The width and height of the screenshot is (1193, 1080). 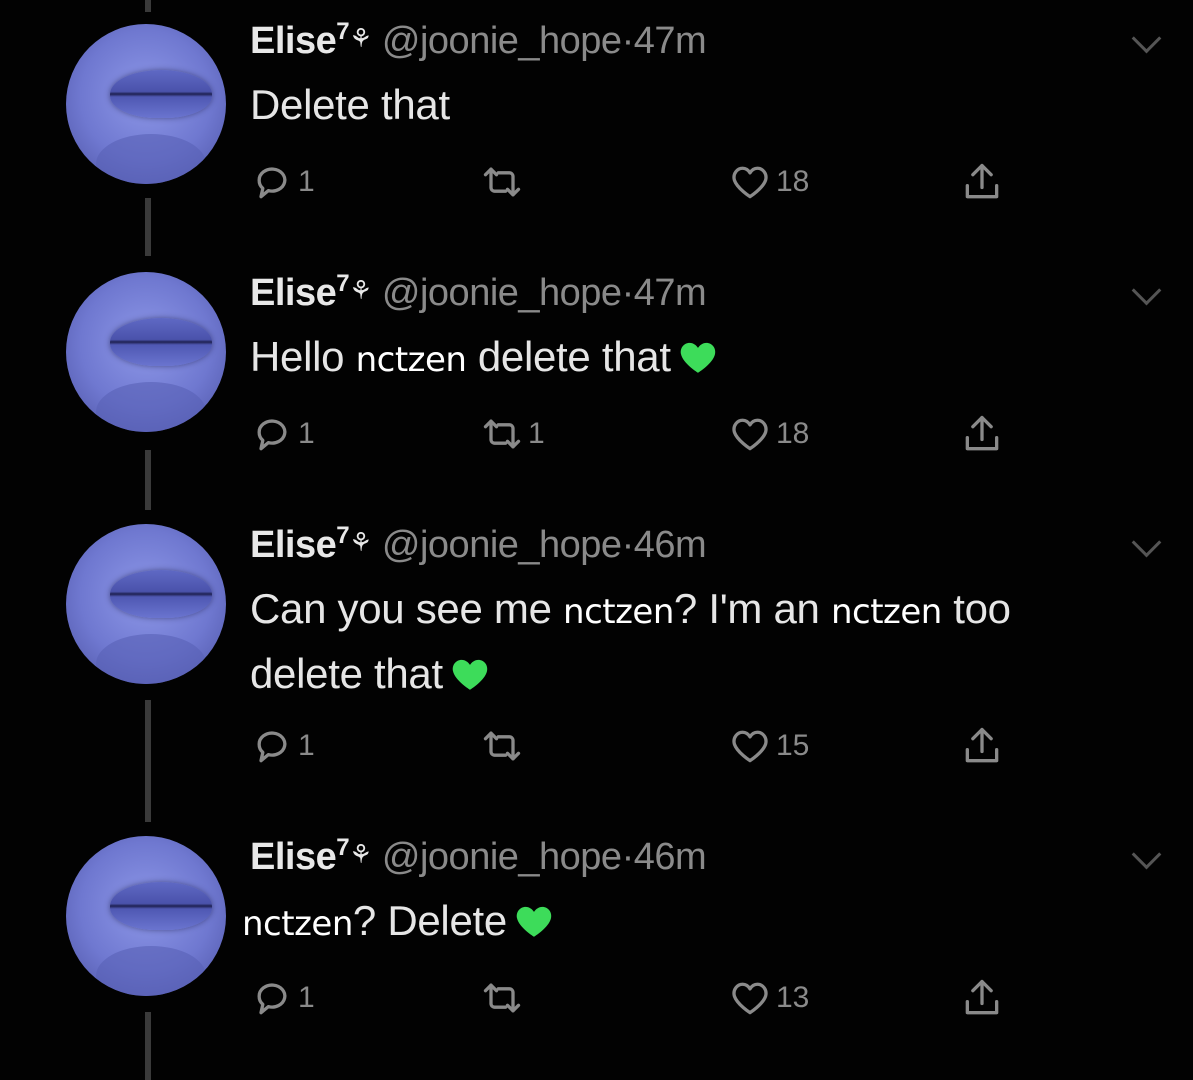 I want to click on like-count: 13, so click(x=793, y=997).